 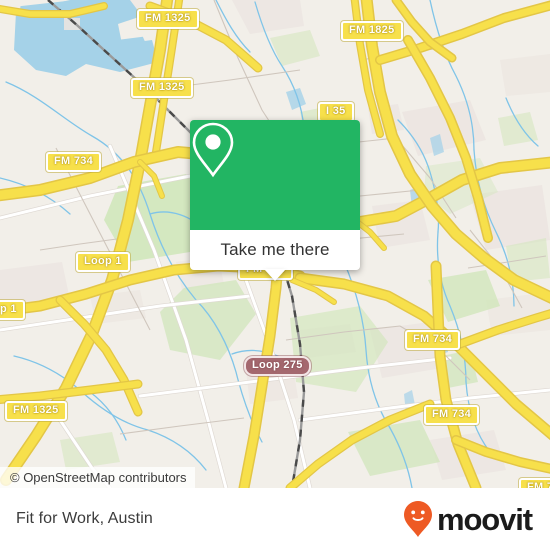 What do you see at coordinates (534, 483) in the screenshot?
I see `road-shield: FM 7` at bounding box center [534, 483].